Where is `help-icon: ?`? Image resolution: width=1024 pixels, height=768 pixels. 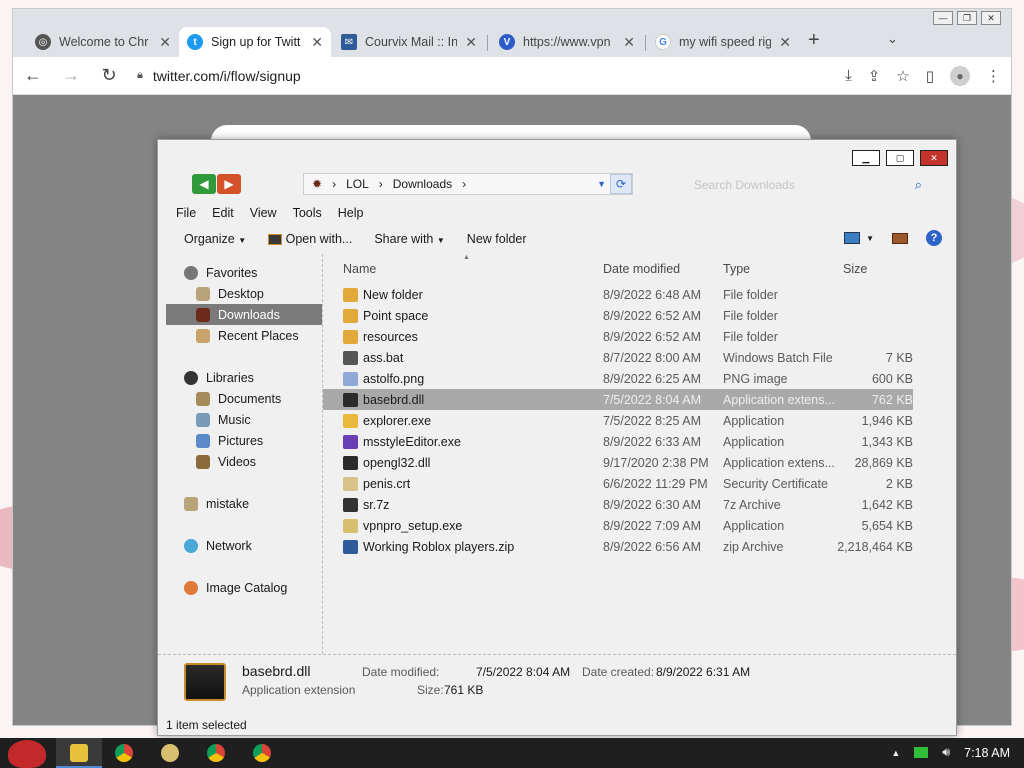 help-icon: ? is located at coordinates (934, 238).